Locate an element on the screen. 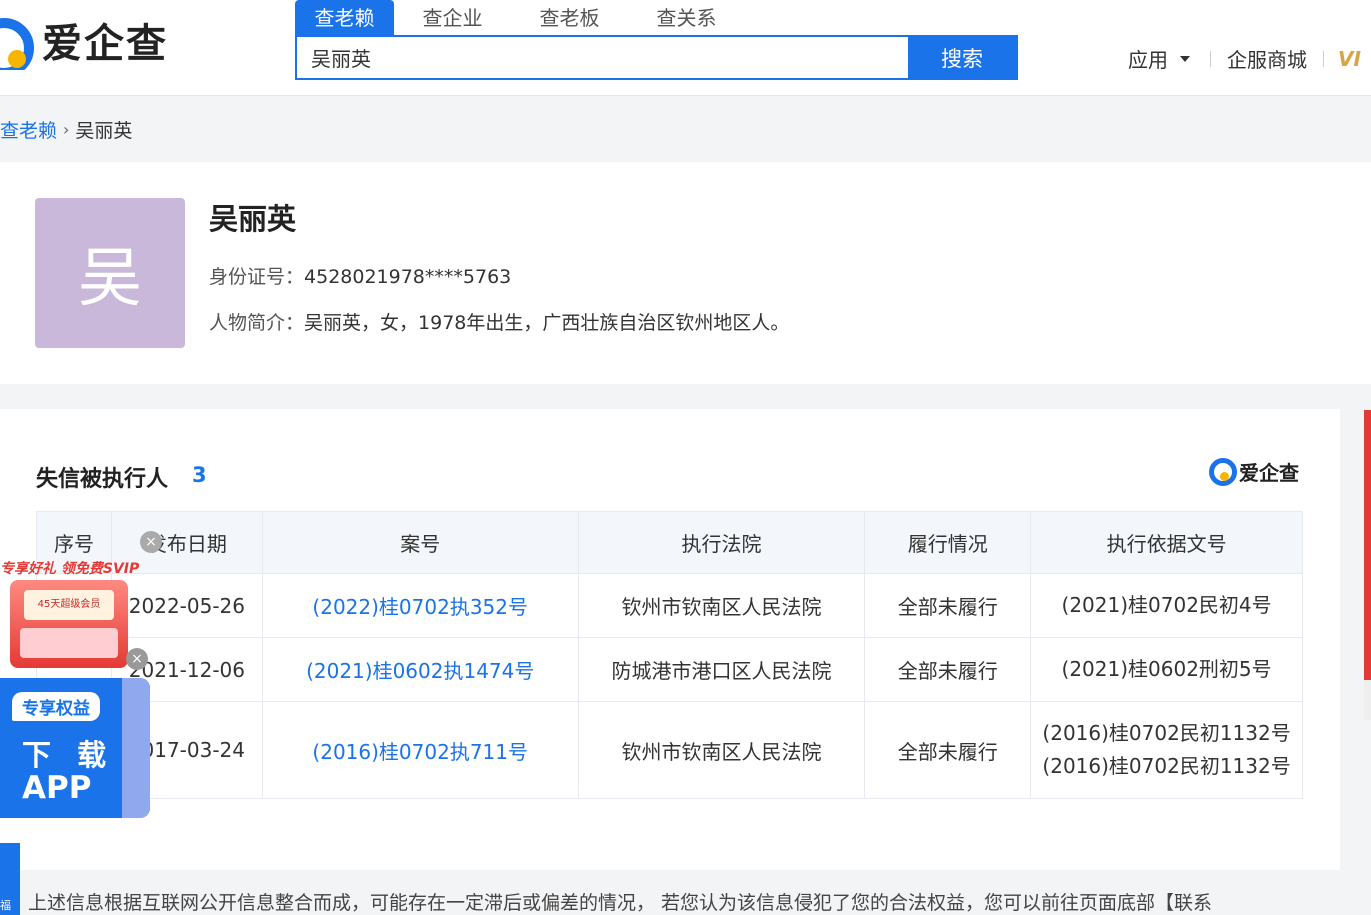 The height and width of the screenshot is (915, 1371). person-name: 吴丽英 is located at coordinates (253, 219).